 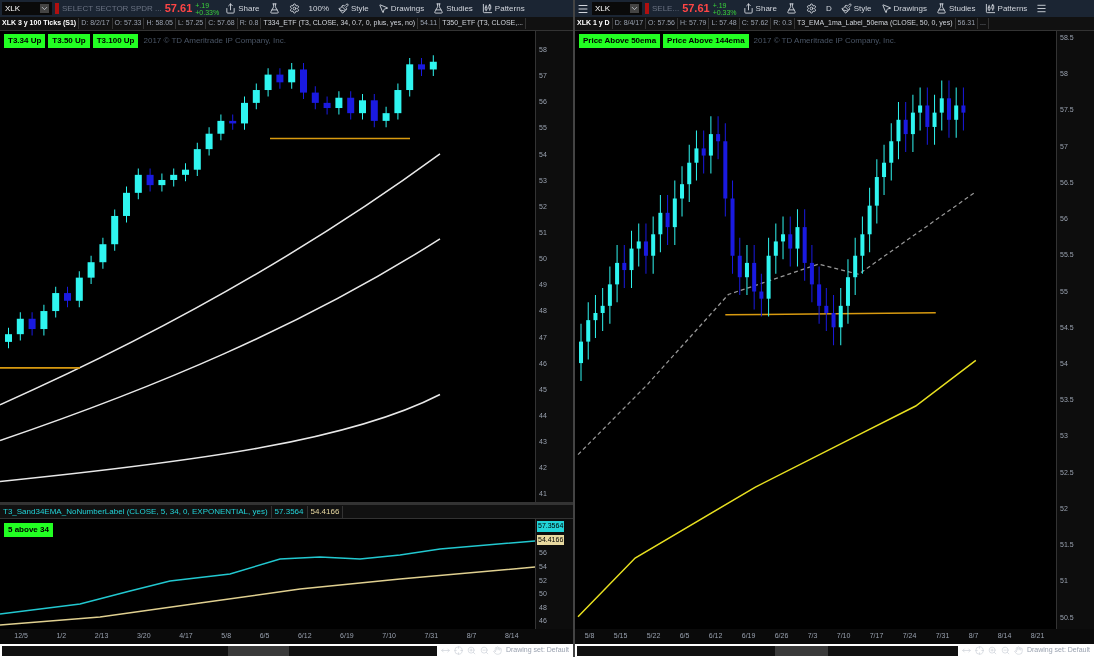 I want to click on dropdown-caret-icon, so click(x=44, y=8).